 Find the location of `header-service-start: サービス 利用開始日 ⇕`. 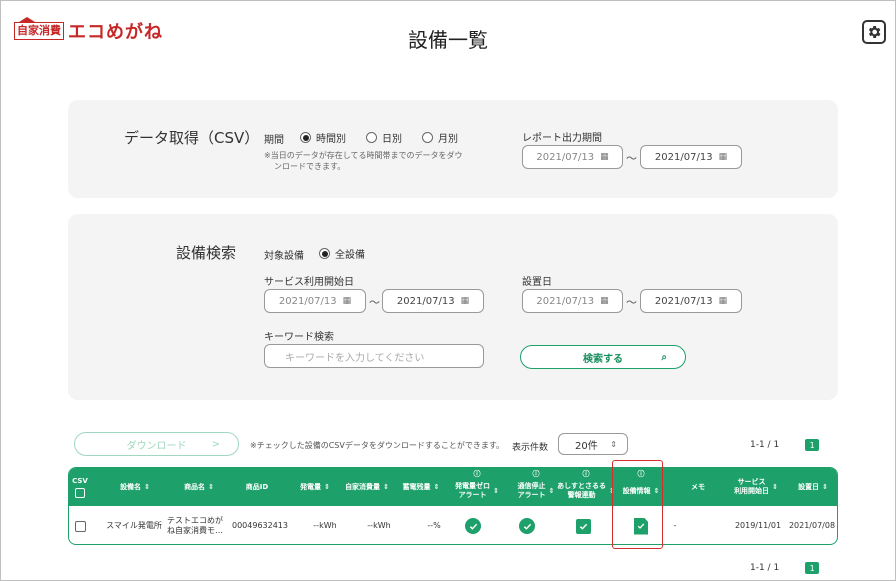

header-service-start: サービス 利用開始日 ⇕ is located at coordinates (756, 487).